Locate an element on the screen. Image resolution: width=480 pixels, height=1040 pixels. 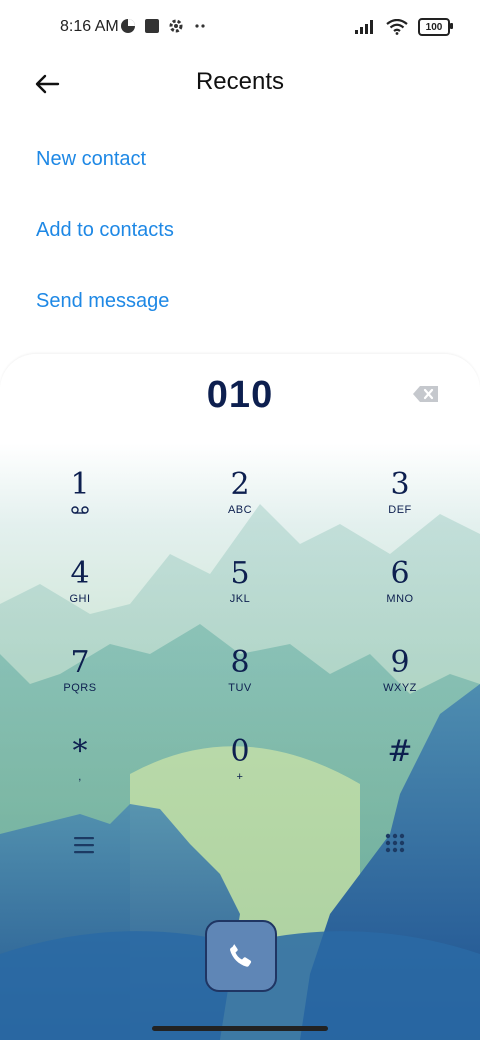
home-indicator is located at coordinates (240, 1028).